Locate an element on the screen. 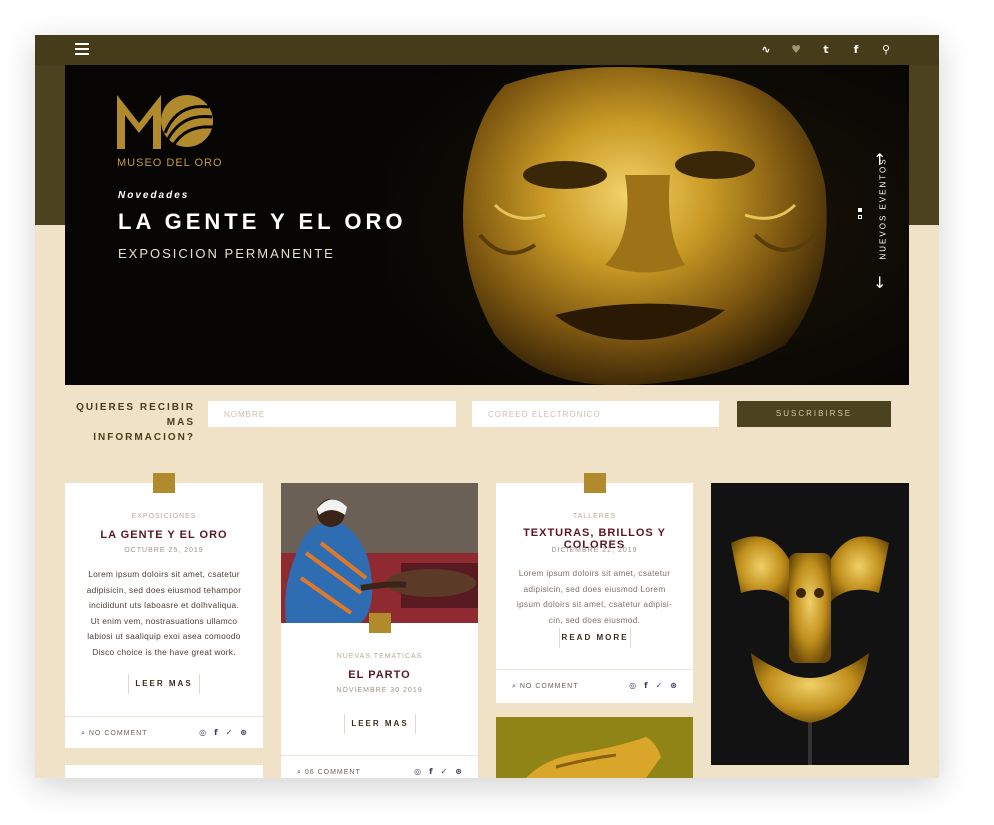 The height and width of the screenshot is (825, 994). card-category: TALLERES is located at coordinates (594, 516).